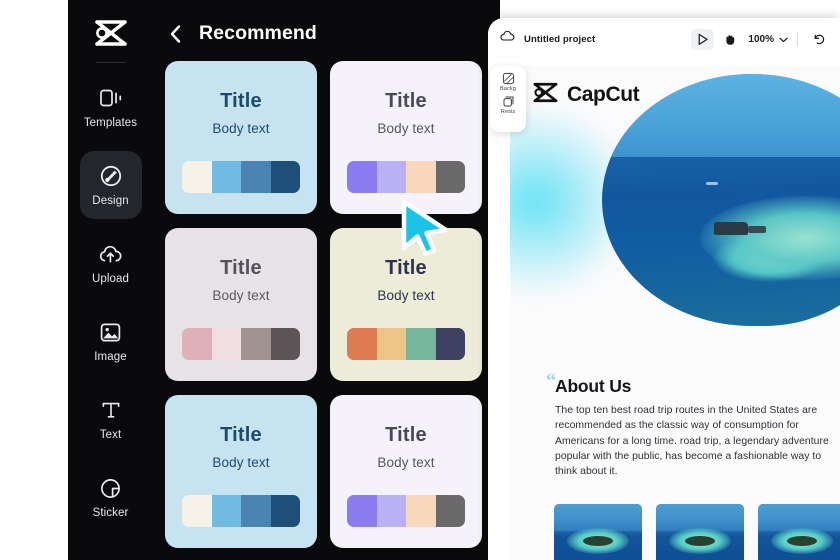 This screenshot has width=840, height=560. What do you see at coordinates (326, 22) in the screenshot?
I see `recommend-header: Recommend` at bounding box center [326, 22].